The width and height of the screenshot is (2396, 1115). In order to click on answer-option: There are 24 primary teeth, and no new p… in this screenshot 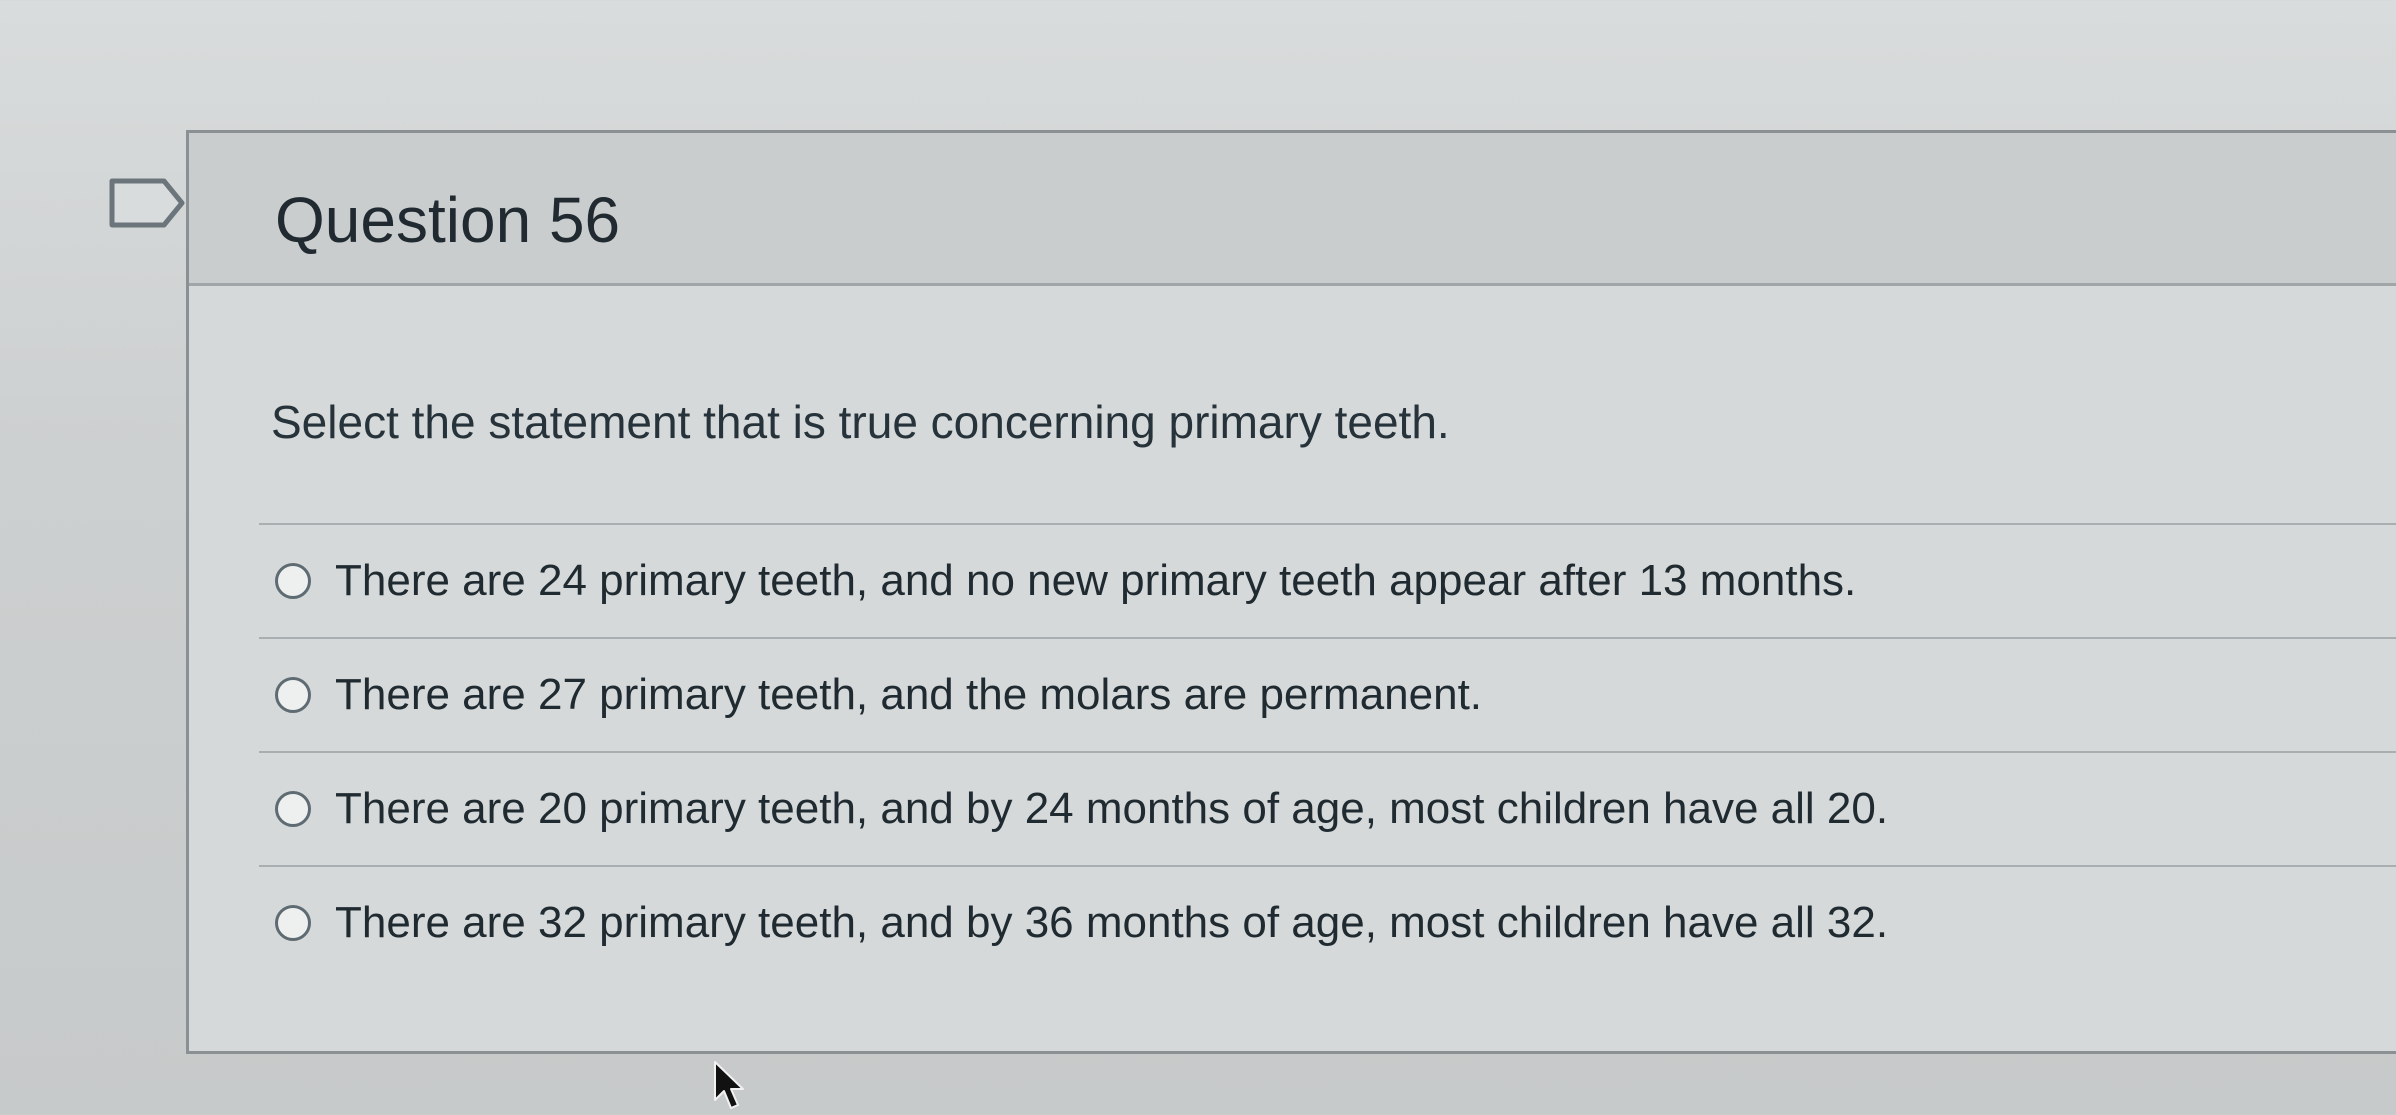, I will do `click(1327, 580)`.